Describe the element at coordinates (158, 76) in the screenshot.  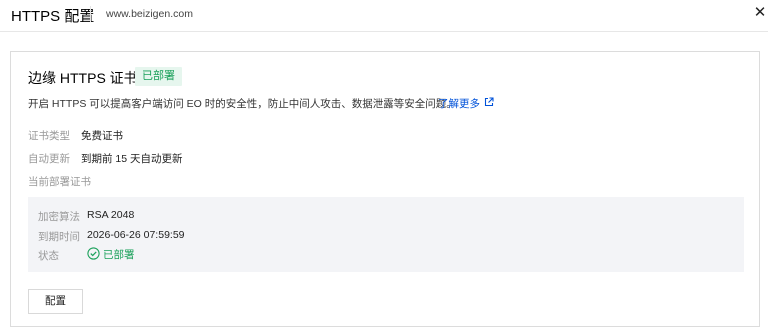
I see `status-badge: 已部署` at that location.